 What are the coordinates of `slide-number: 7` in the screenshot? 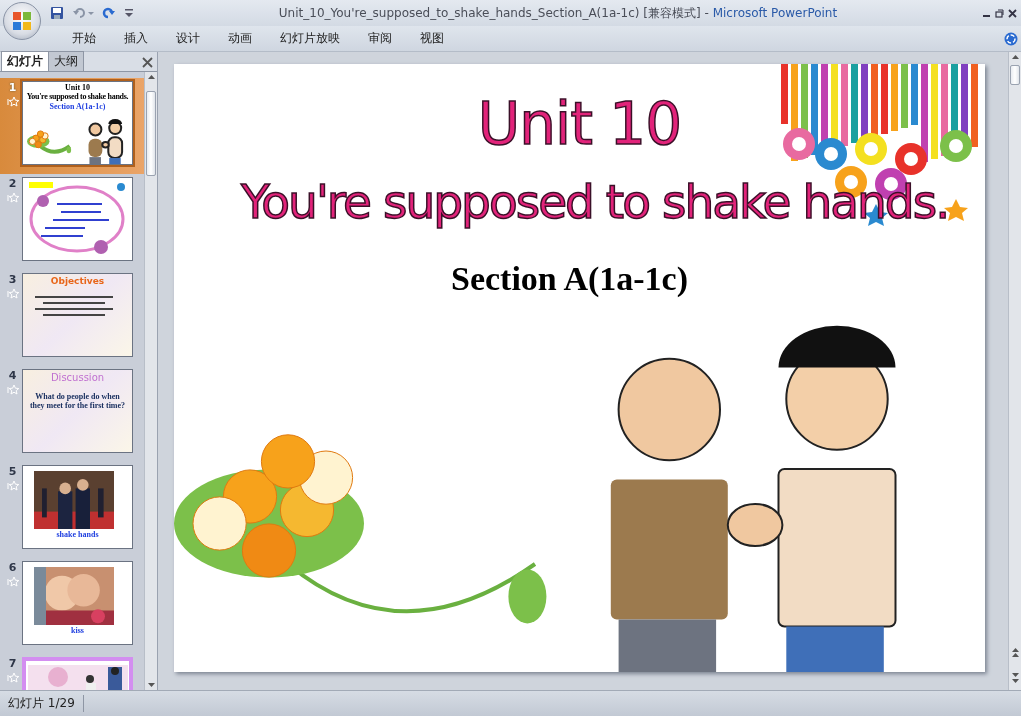 It's located at (12, 663).